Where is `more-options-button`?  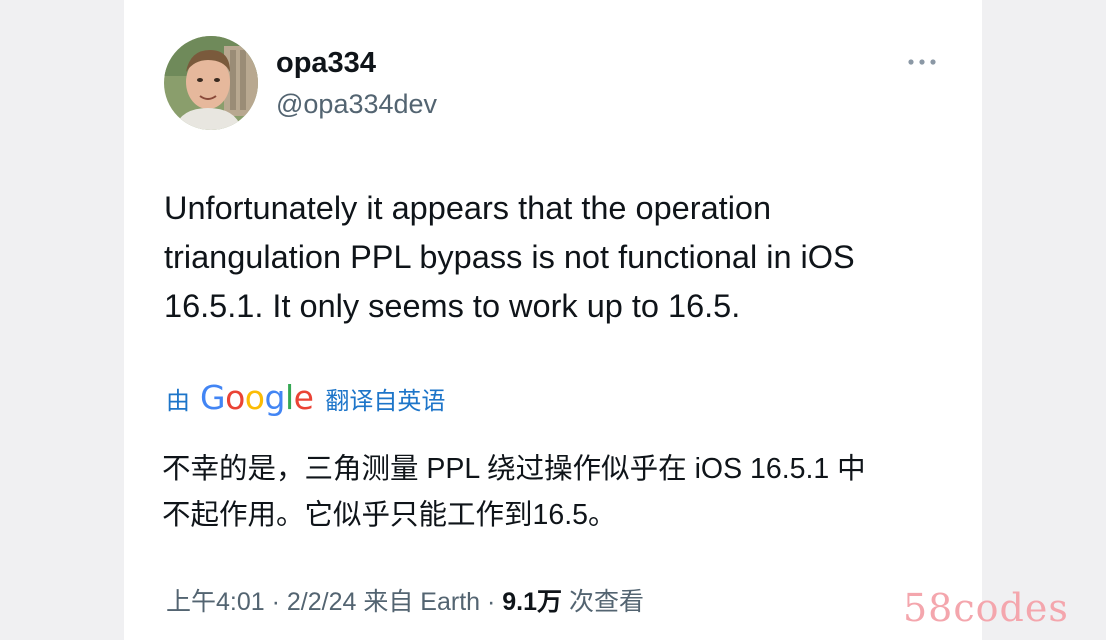
more-options-button is located at coordinates (922, 62).